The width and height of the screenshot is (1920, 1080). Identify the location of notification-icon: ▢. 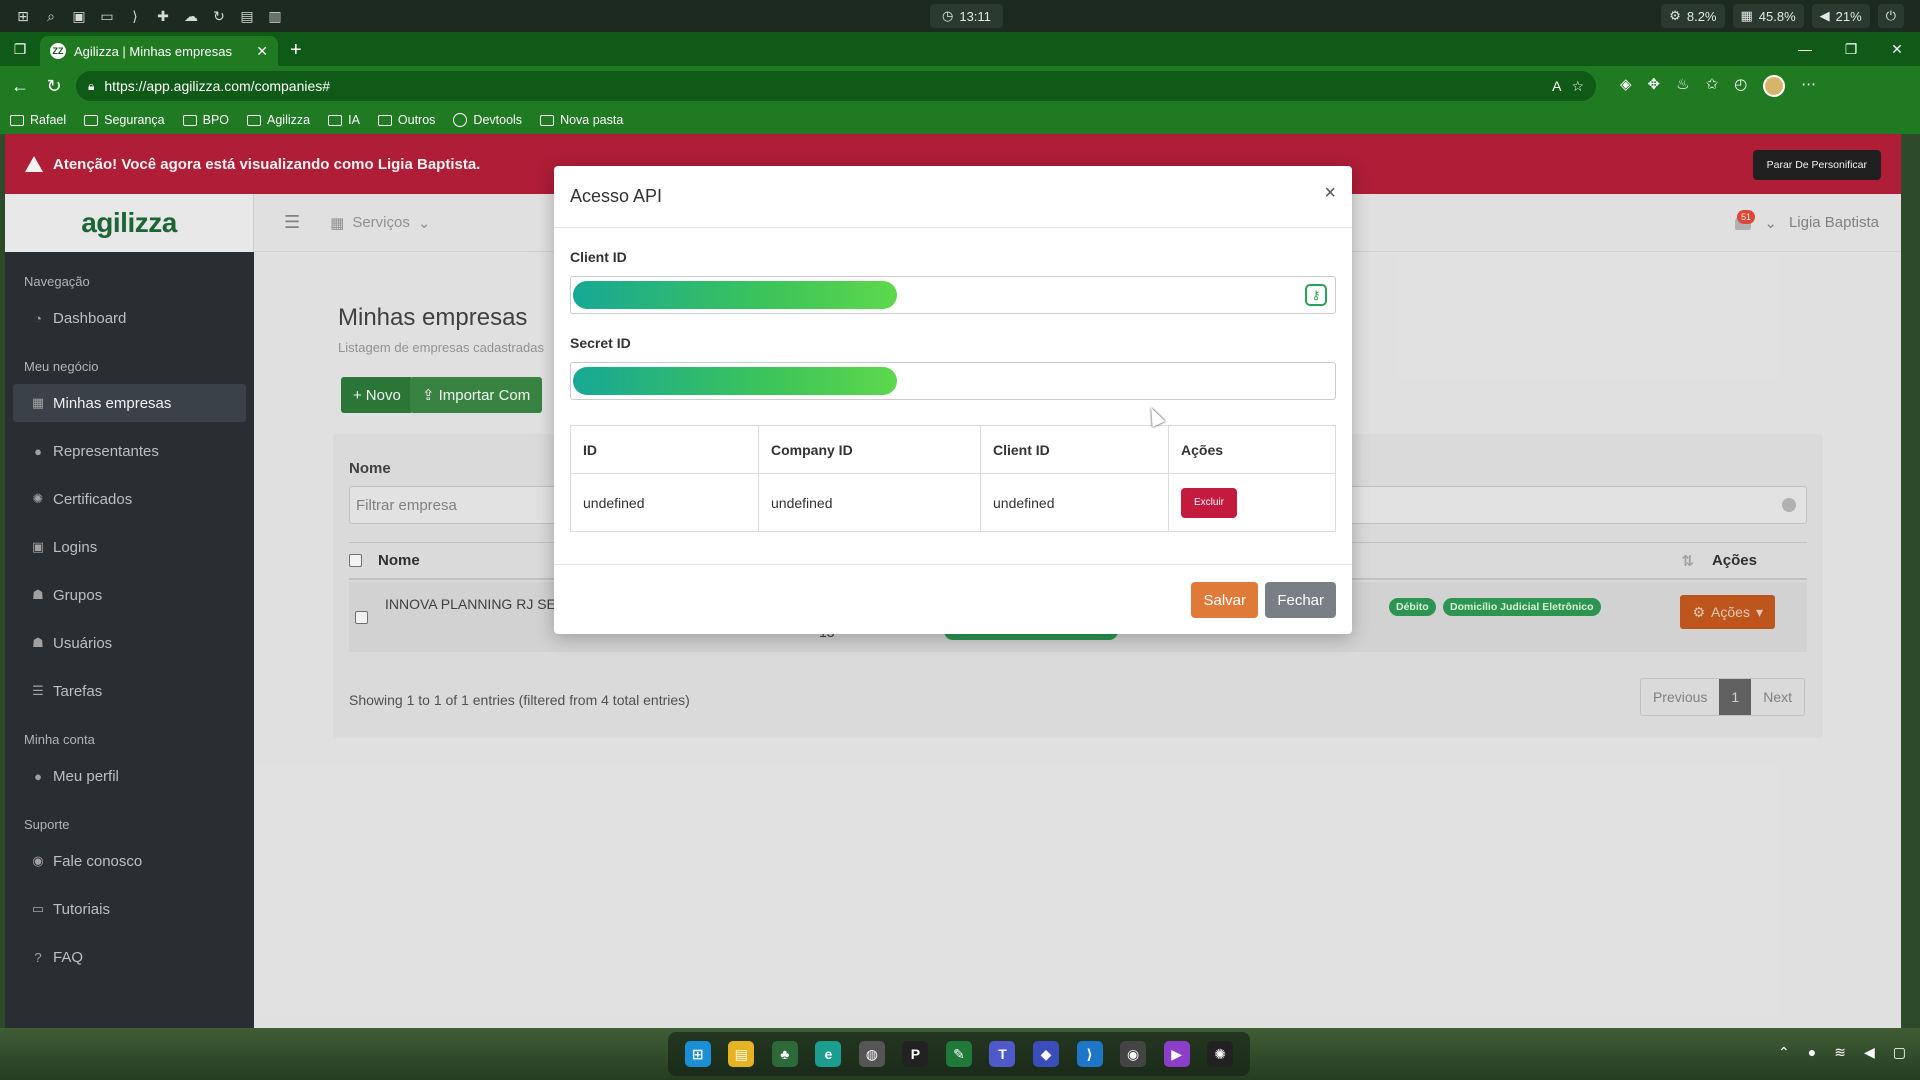
(1899, 1052).